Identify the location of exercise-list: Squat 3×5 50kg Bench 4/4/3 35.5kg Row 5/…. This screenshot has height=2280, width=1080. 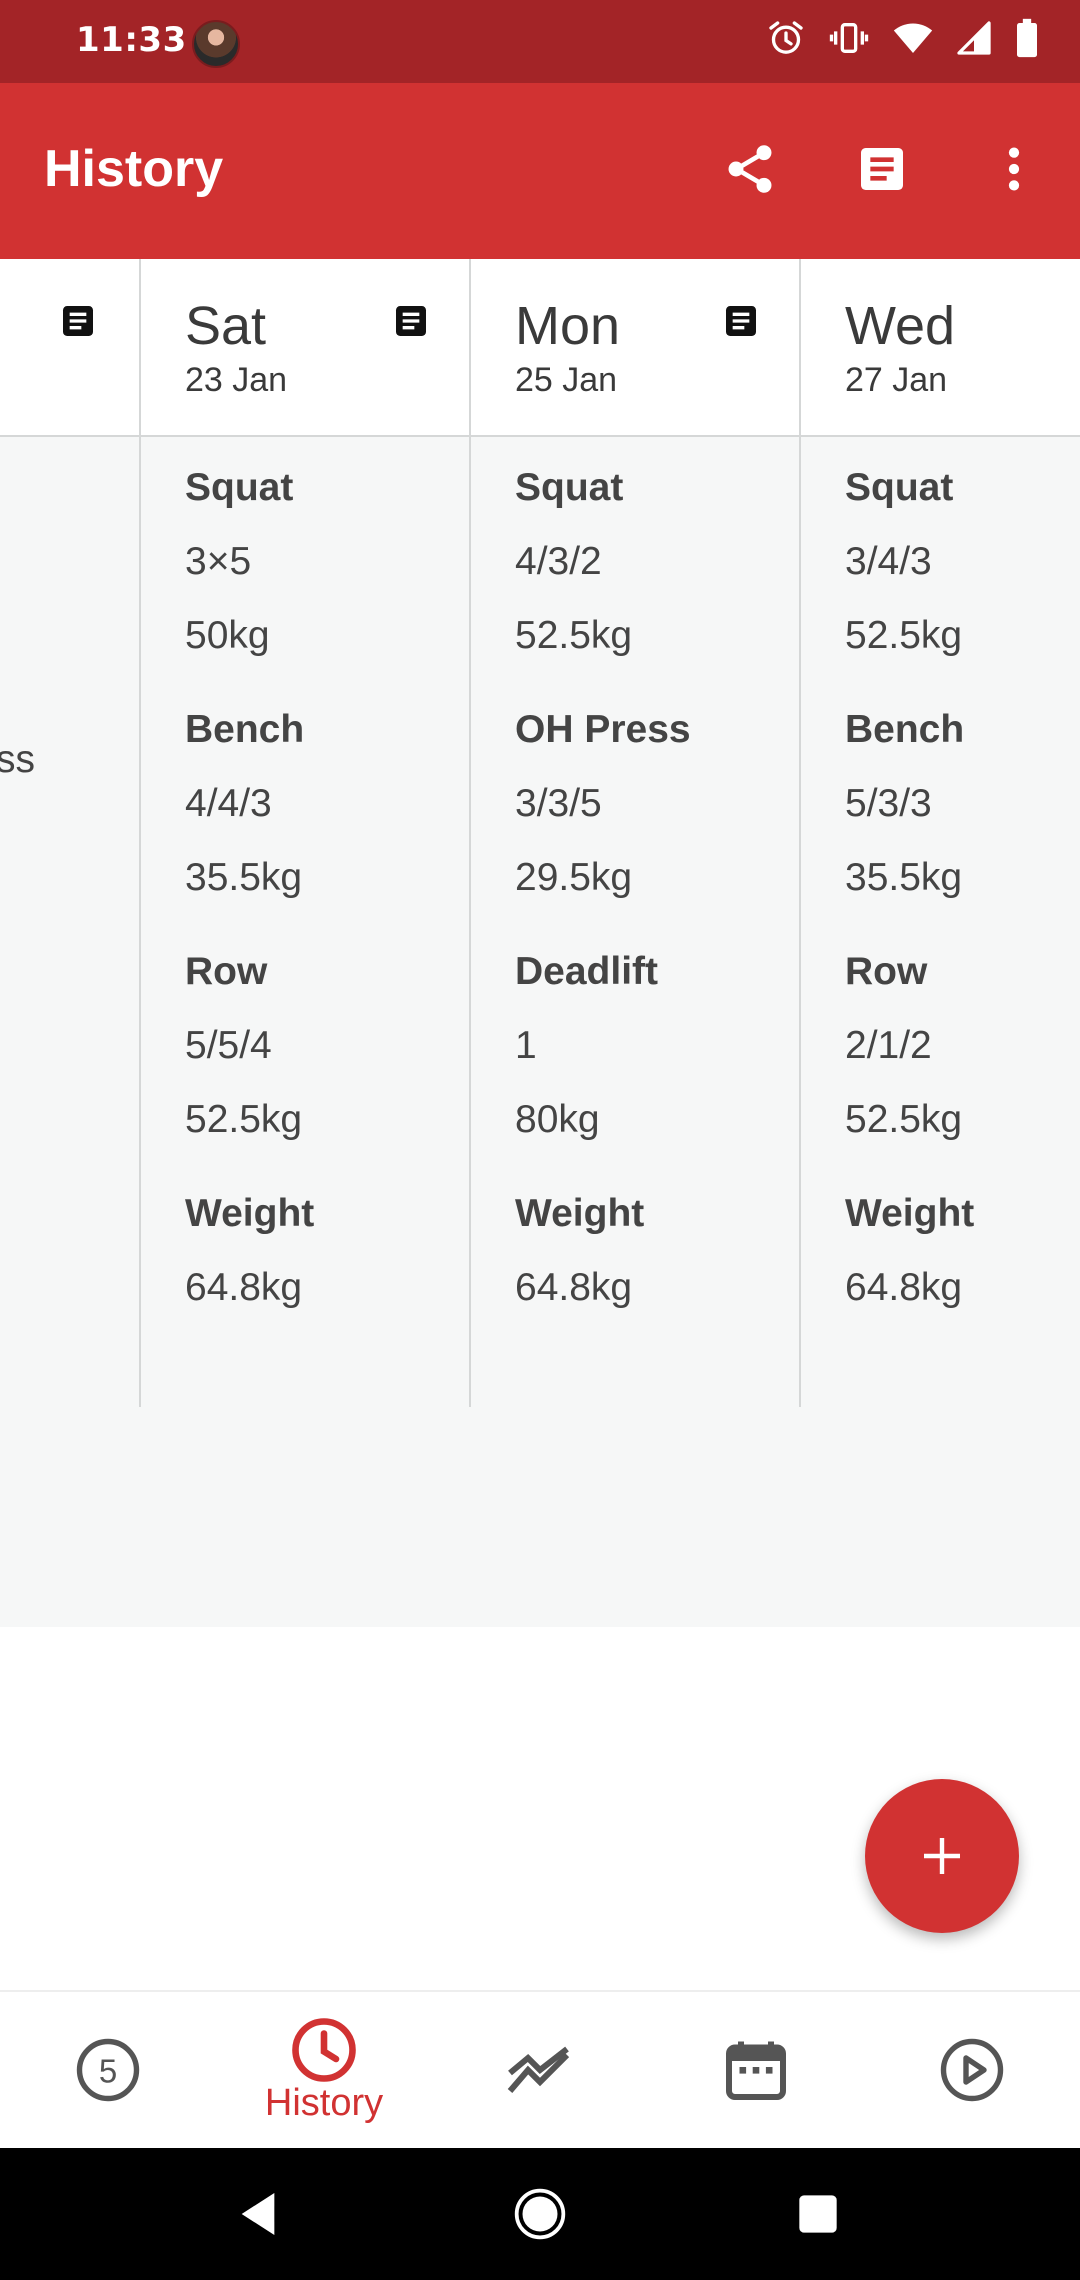
(325, 914).